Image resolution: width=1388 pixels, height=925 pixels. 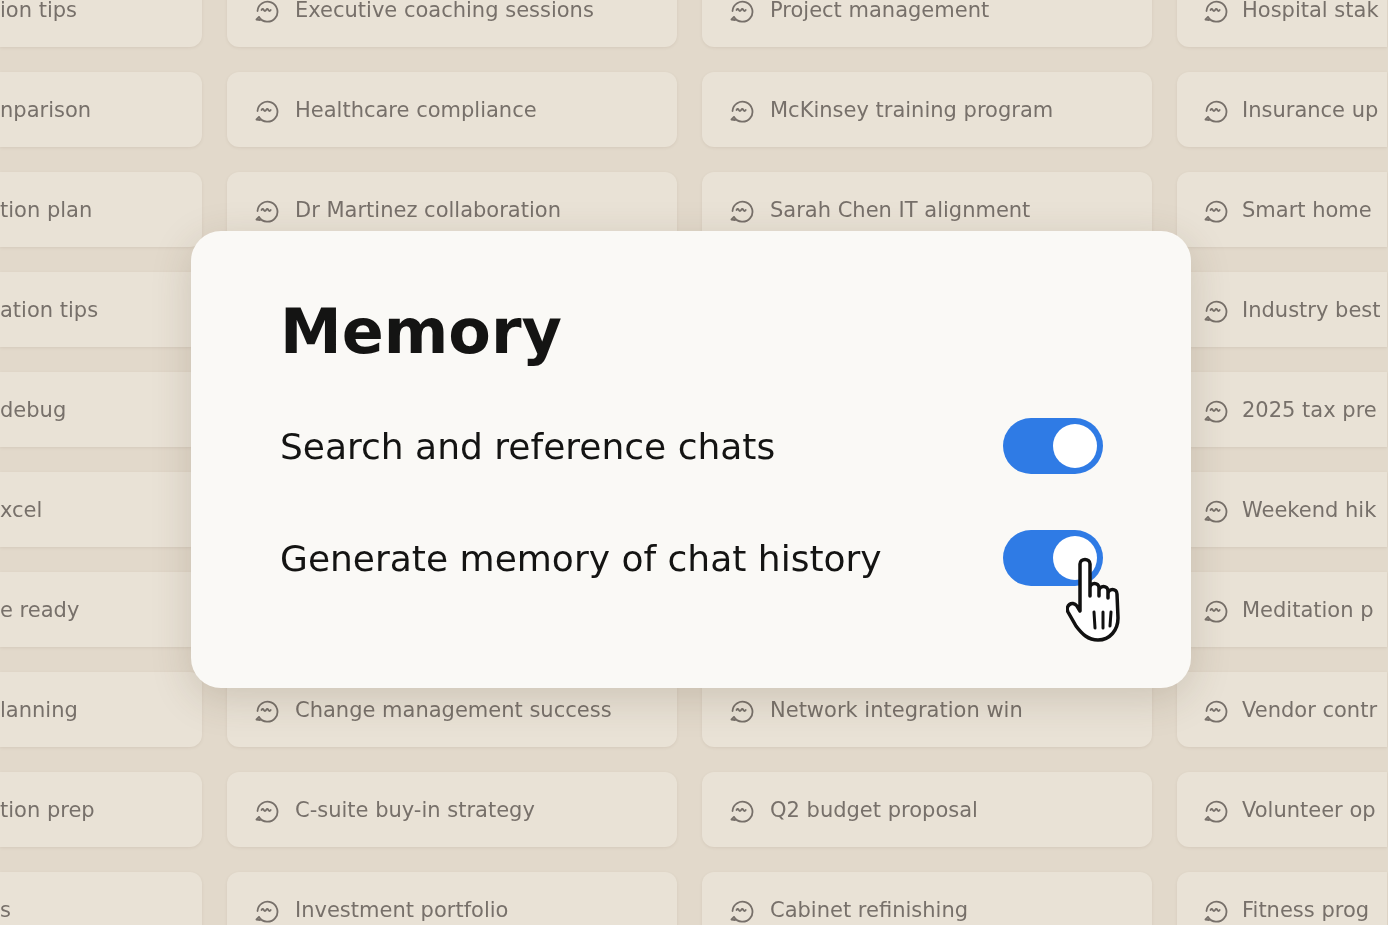 What do you see at coordinates (1282, 109) in the screenshot?
I see `chat-item: Insurance up` at bounding box center [1282, 109].